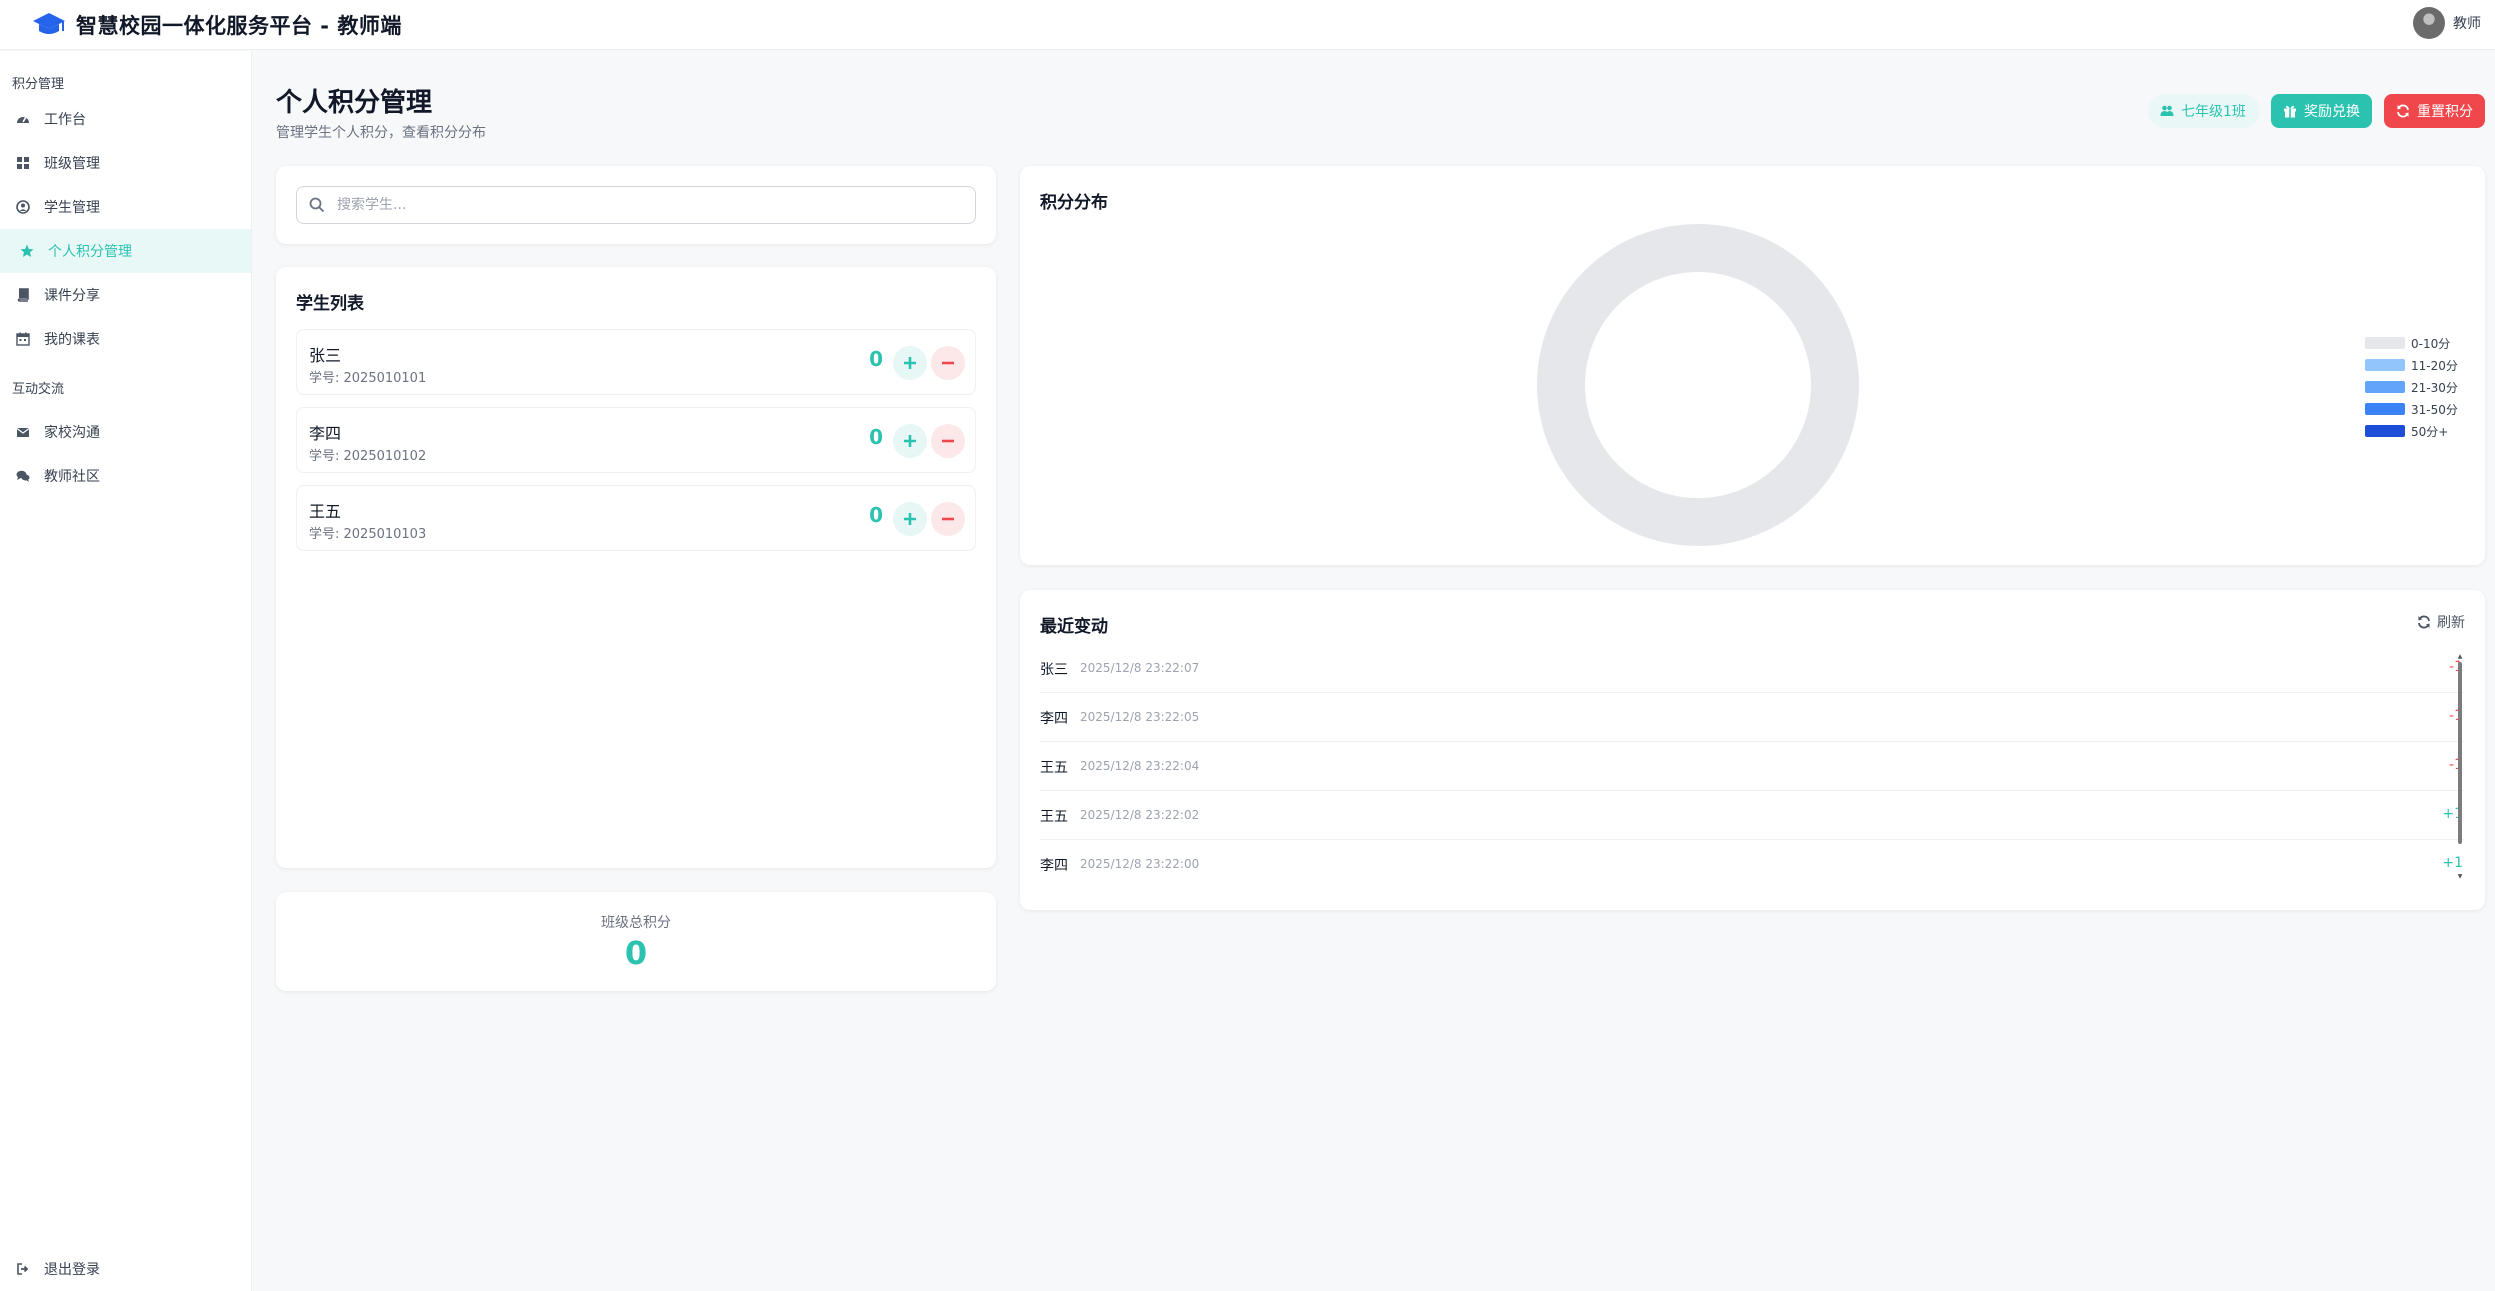 The height and width of the screenshot is (1291, 2495). Describe the element at coordinates (1752, 815) in the screenshot. I see `list-item: 王五 2025/12/8 23:22:02 +1` at that location.